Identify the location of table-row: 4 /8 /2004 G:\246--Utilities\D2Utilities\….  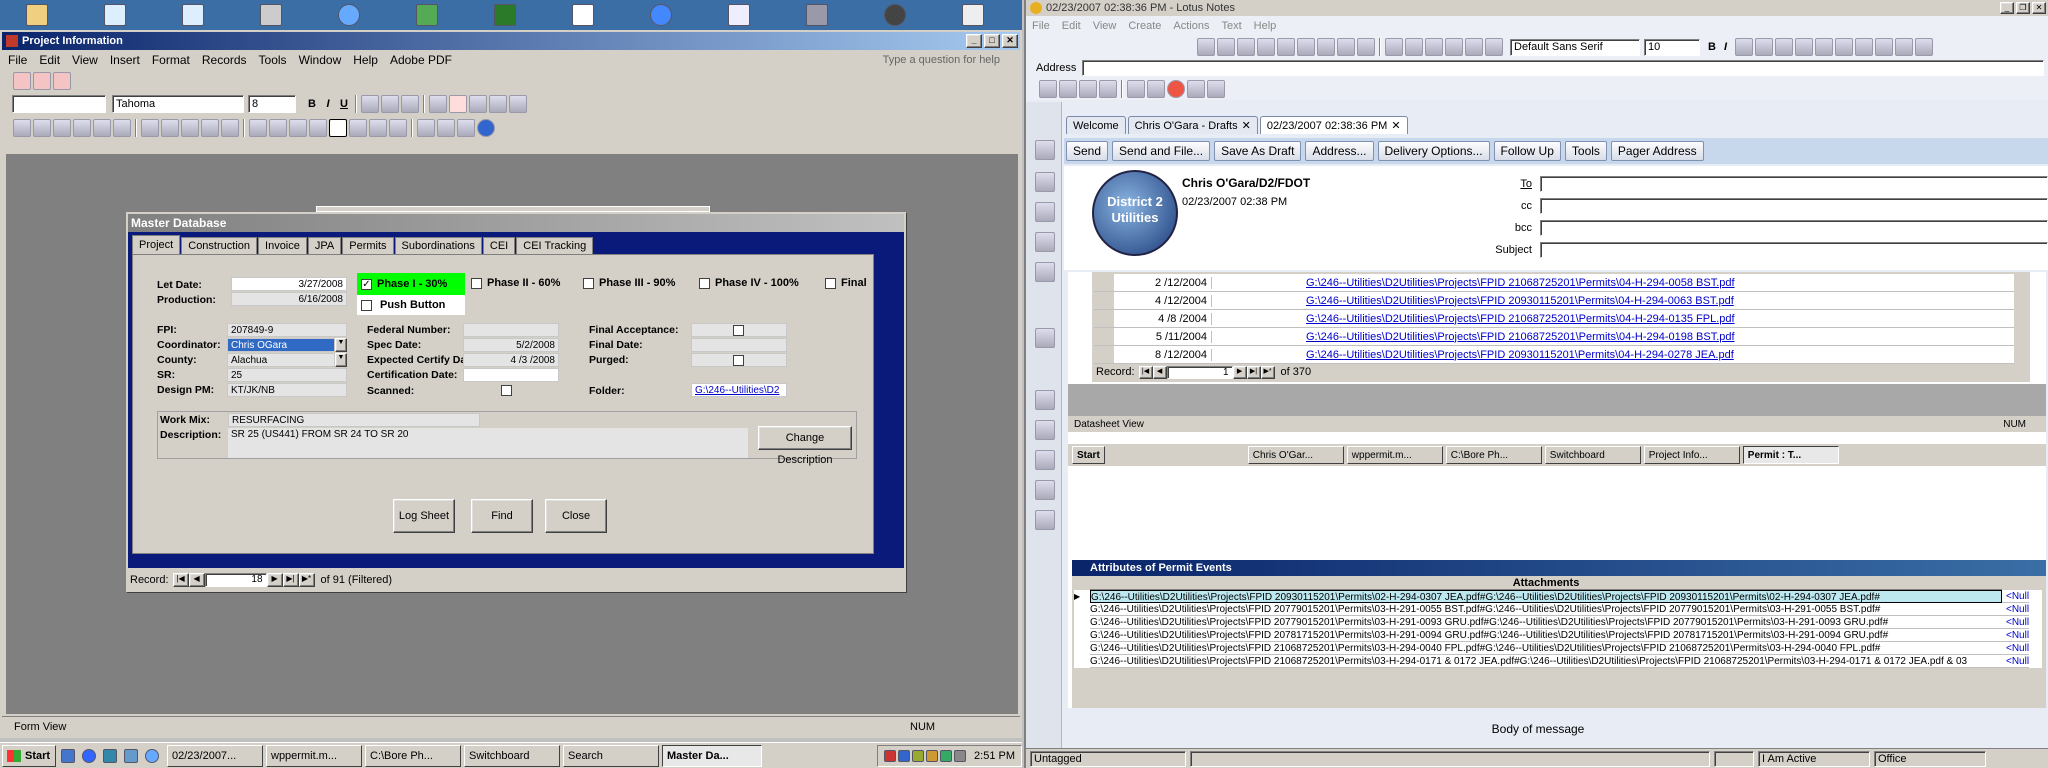
(1554, 319).